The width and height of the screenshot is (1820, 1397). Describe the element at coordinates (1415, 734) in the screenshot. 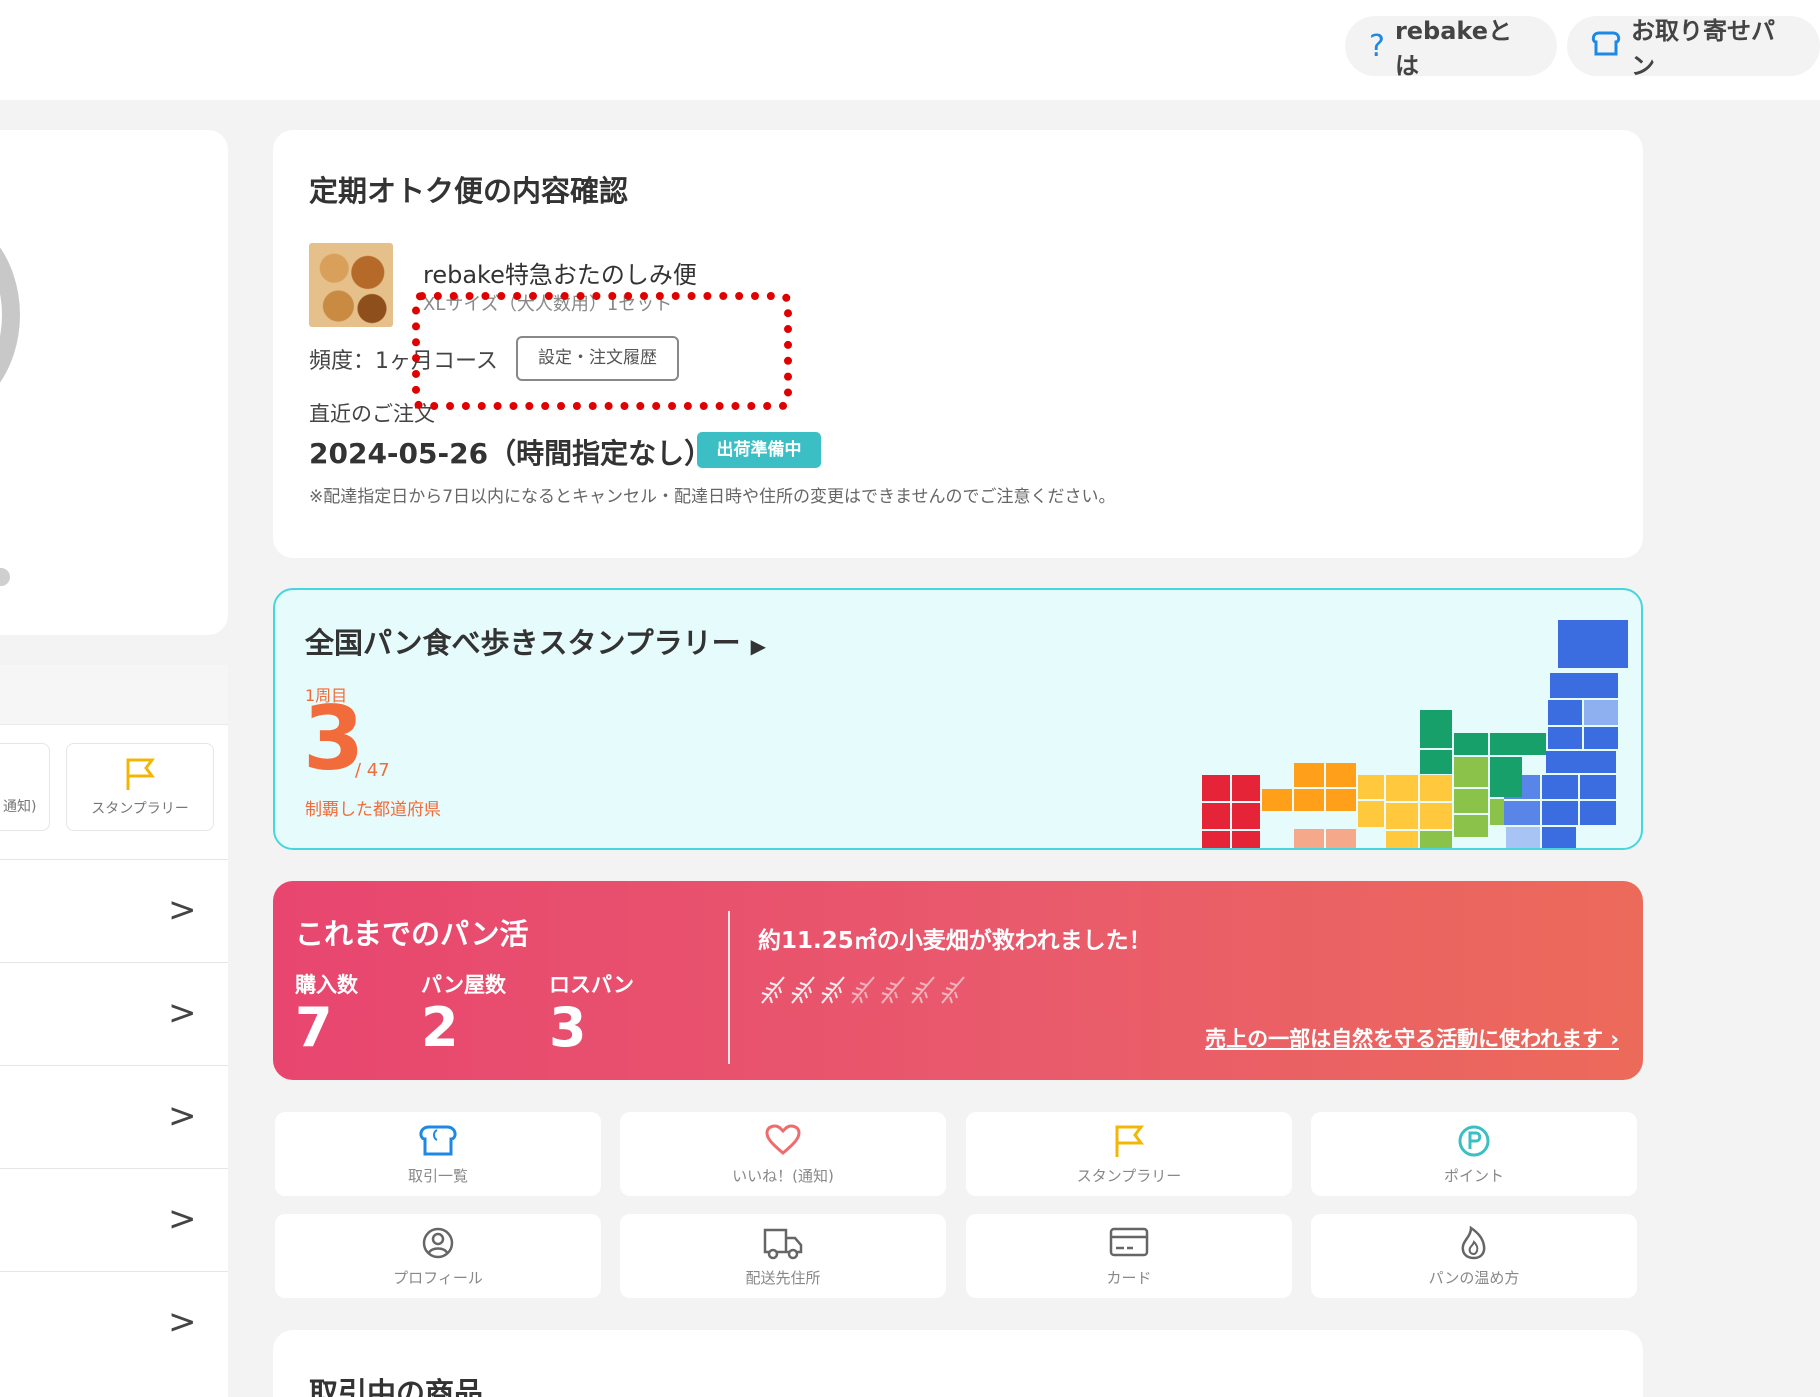

I see `japan-map-icon` at that location.